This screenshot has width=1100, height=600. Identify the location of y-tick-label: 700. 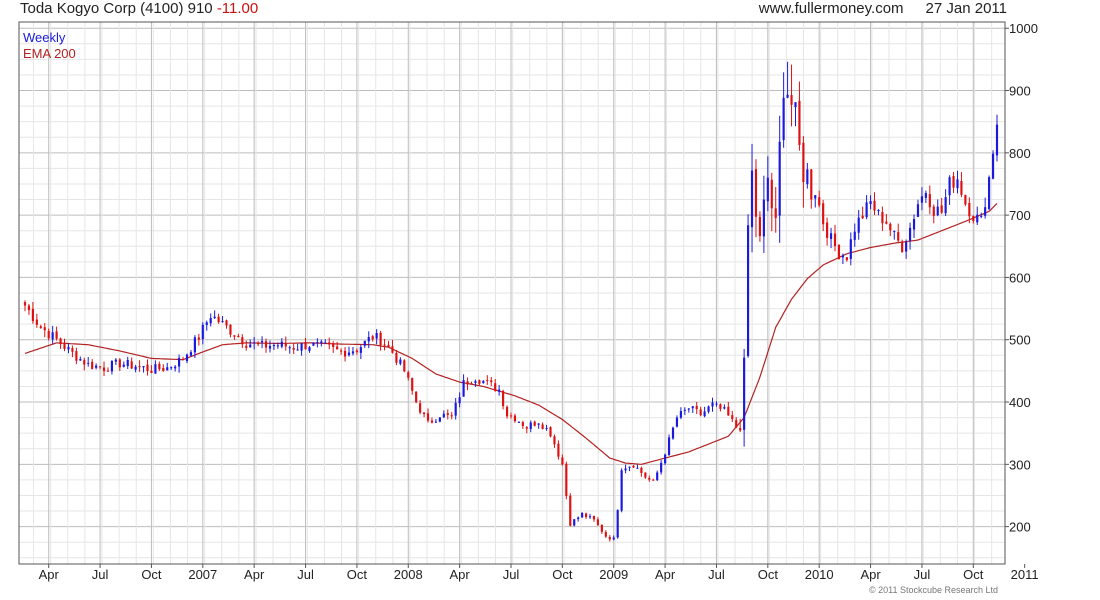
(1020, 215).